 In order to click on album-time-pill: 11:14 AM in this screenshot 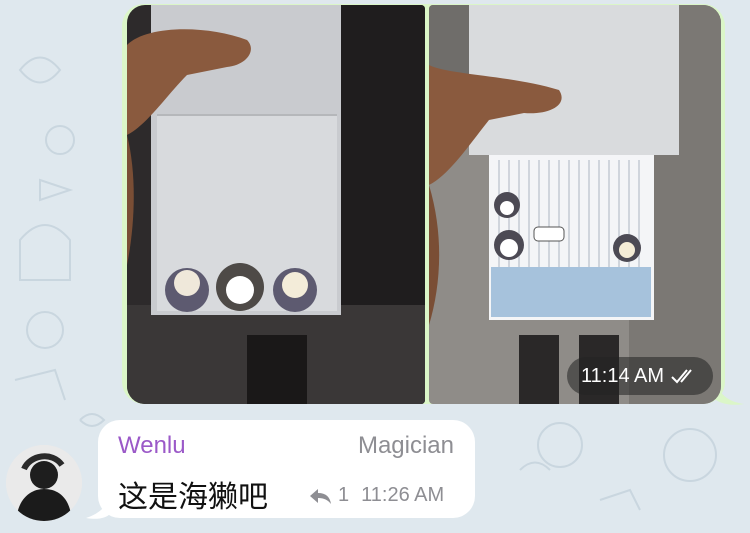, I will do `click(640, 376)`.